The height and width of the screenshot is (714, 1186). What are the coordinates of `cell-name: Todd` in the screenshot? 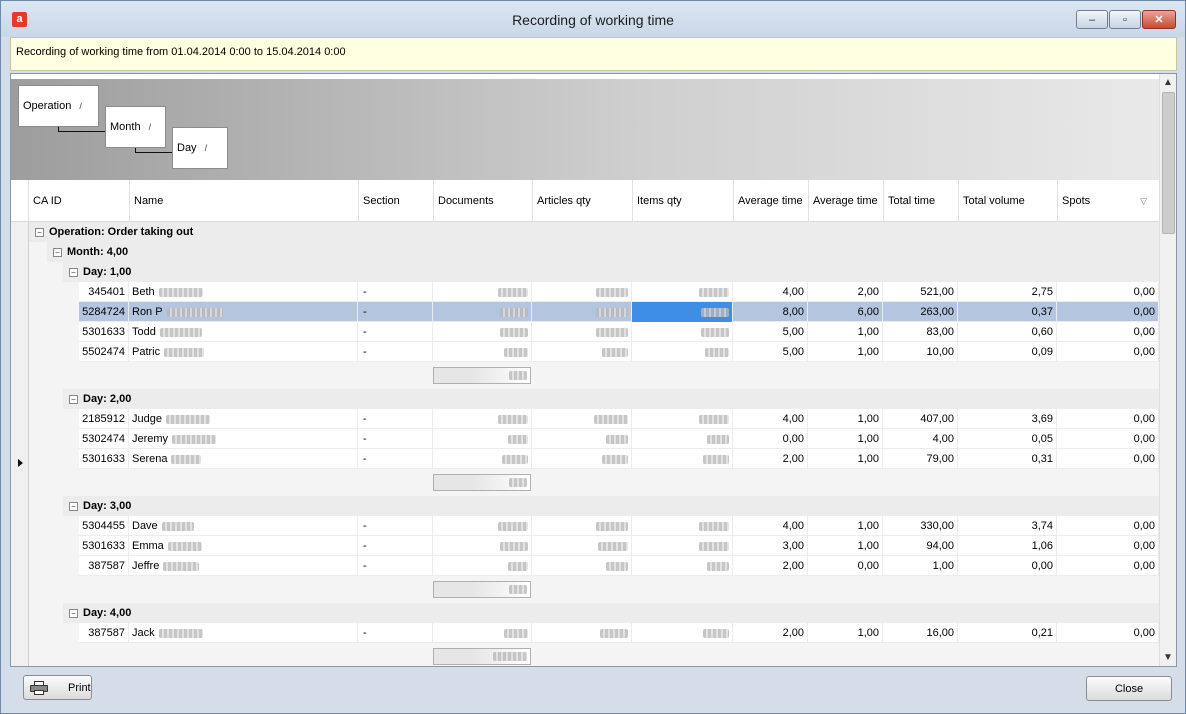 It's located at (243, 332).